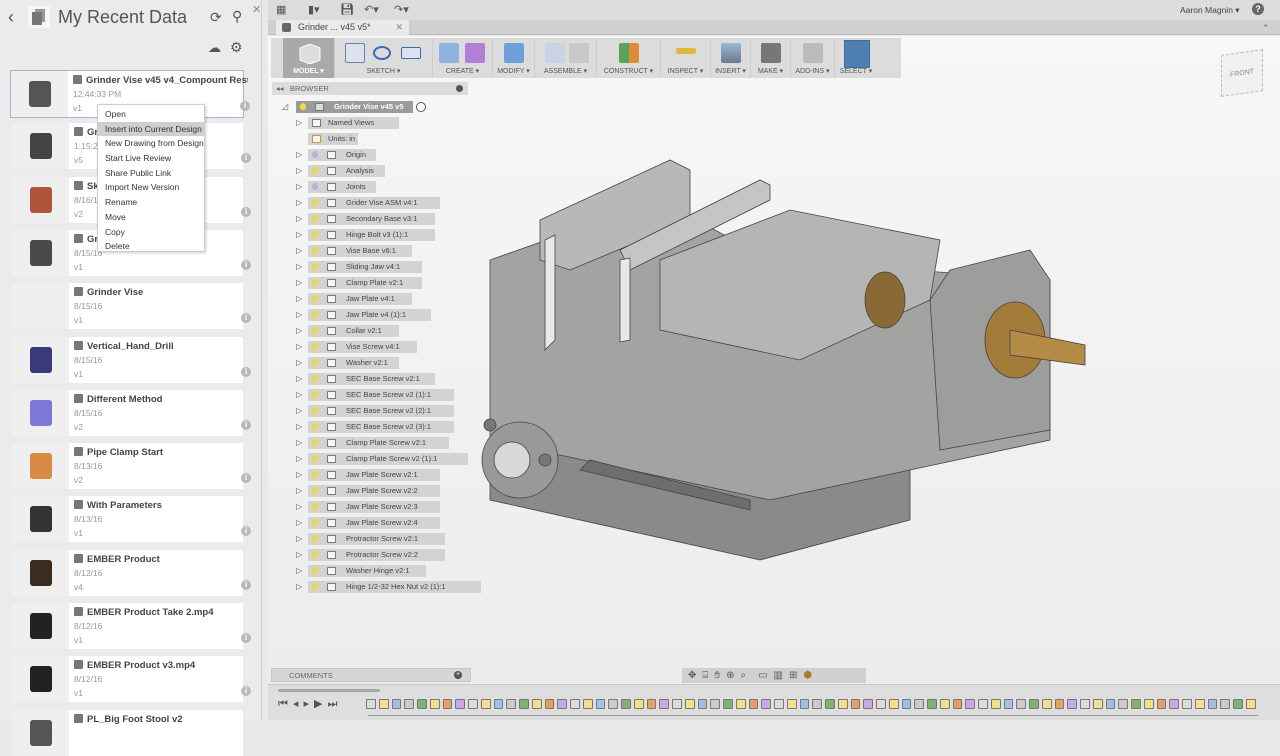  I want to click on construct-menu: CONSTRUCT ▾, so click(629, 58).